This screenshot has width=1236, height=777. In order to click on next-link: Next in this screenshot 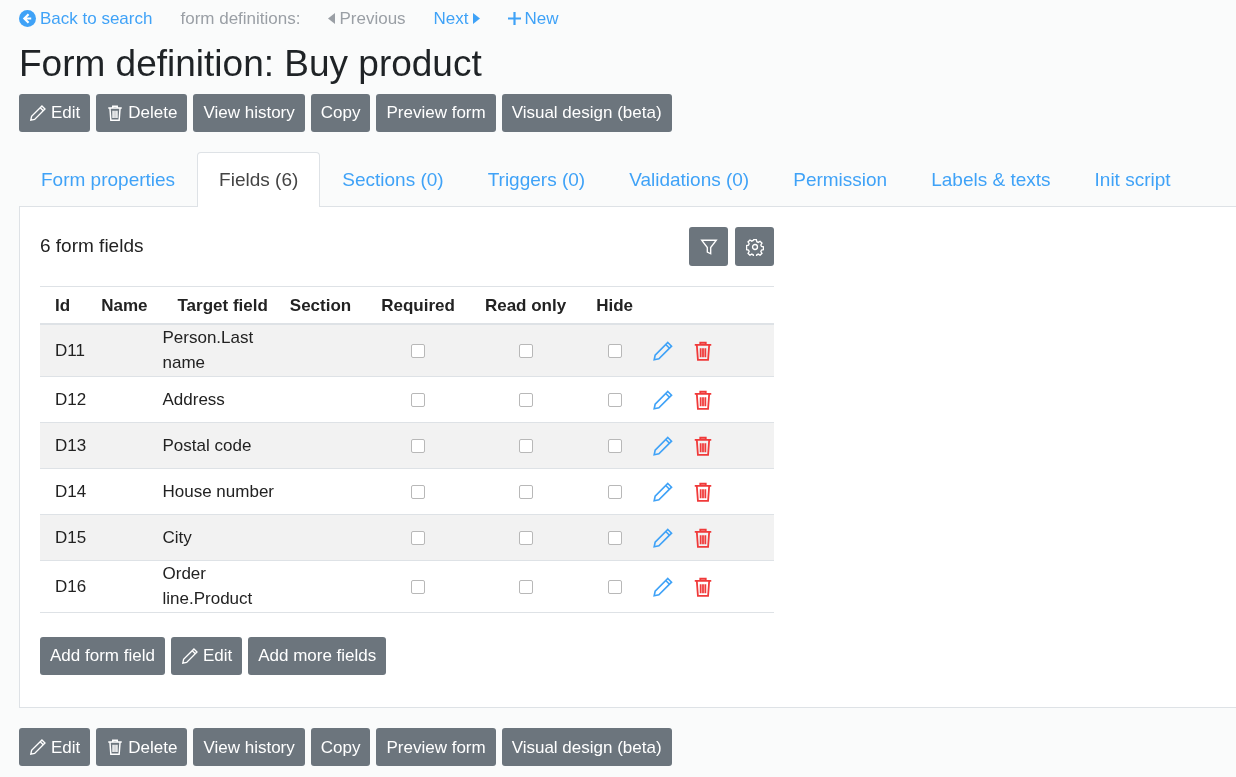, I will do `click(456, 19)`.